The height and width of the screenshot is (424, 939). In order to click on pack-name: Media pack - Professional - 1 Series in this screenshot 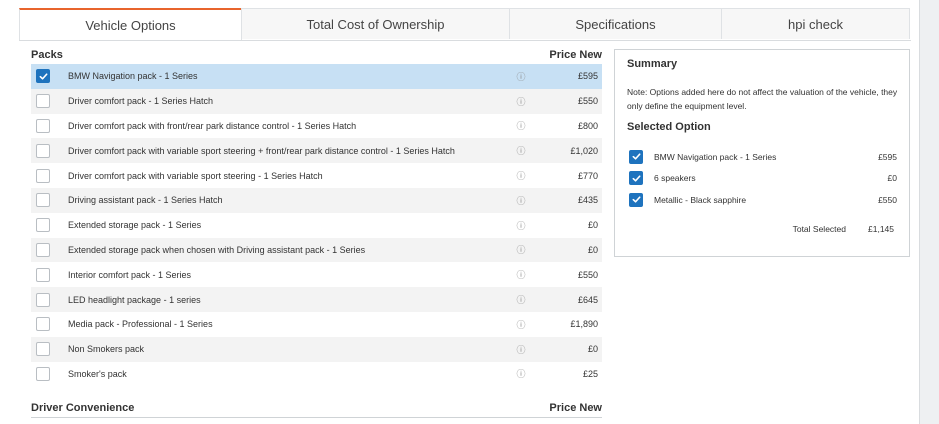, I will do `click(140, 324)`.